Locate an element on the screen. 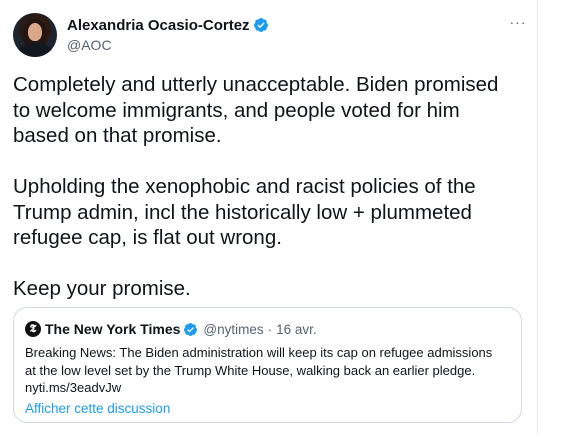 The height and width of the screenshot is (435, 562). avatar-face is located at coordinates (35, 32).